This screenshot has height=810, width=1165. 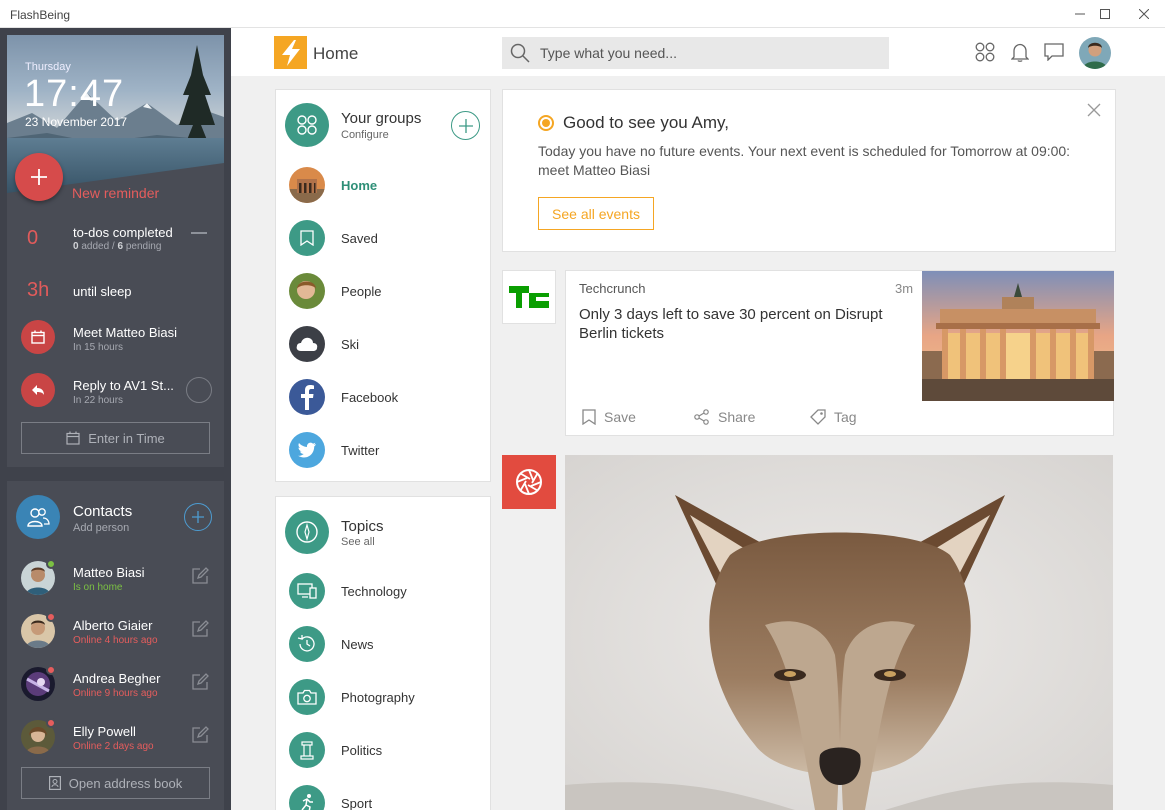 What do you see at coordinates (383, 758) in the screenshot?
I see `topic-item-politics: Politics` at bounding box center [383, 758].